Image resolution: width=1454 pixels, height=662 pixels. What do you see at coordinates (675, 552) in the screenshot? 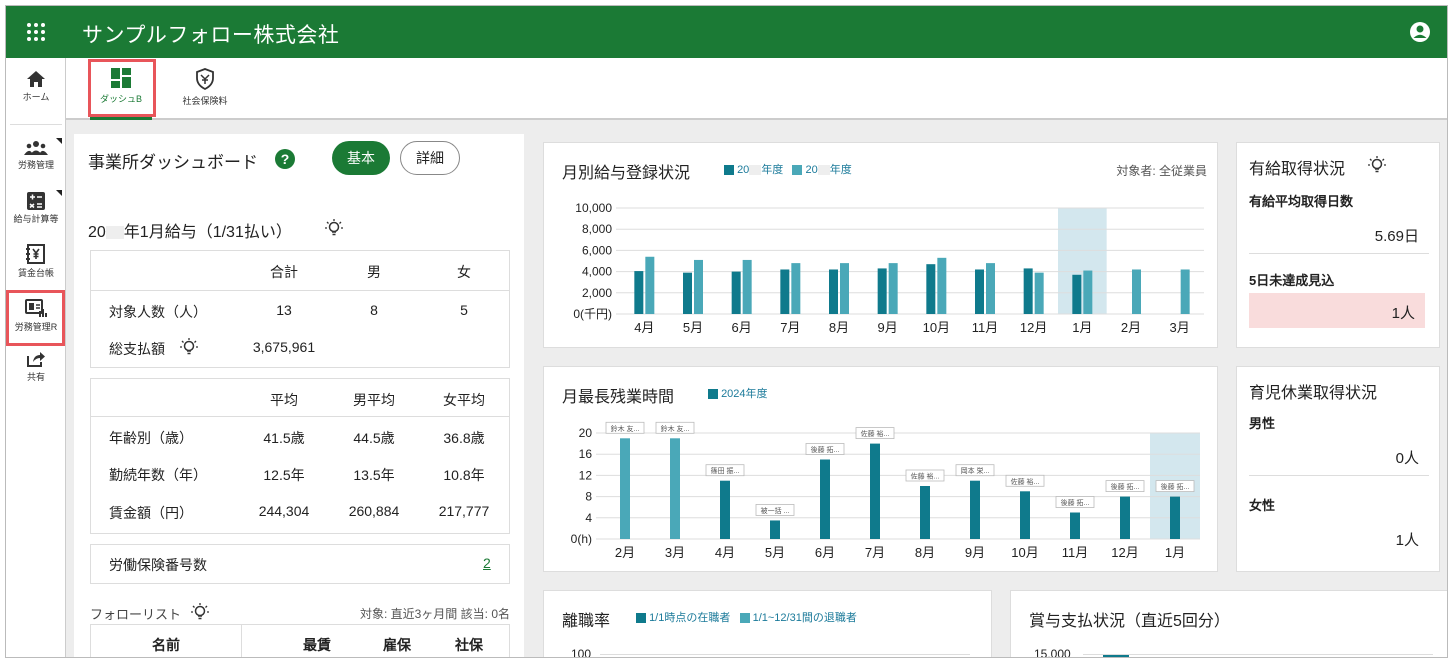
I see `x-tick-label: 3月` at bounding box center [675, 552].